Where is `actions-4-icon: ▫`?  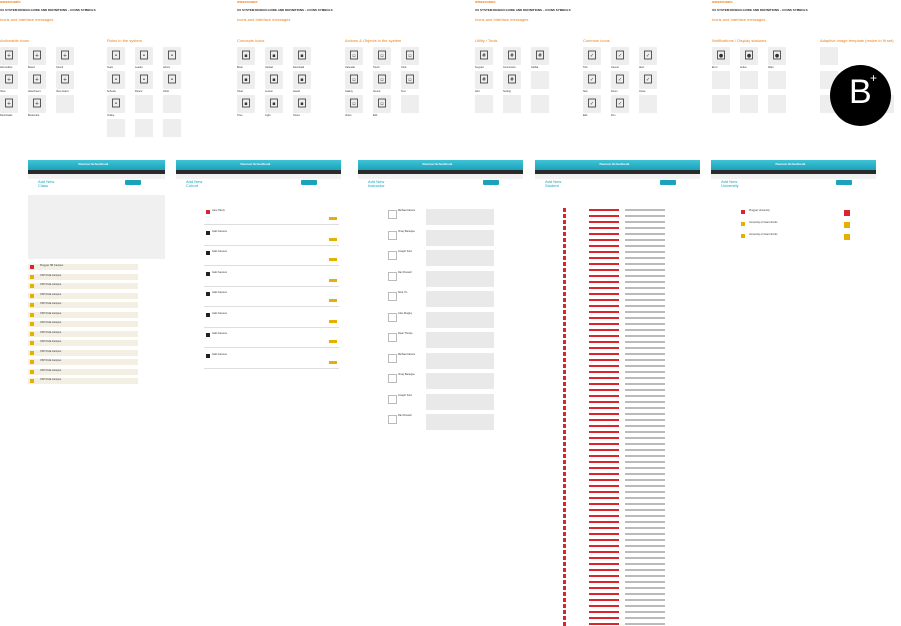 actions-4-icon: ▫ is located at coordinates (382, 80).